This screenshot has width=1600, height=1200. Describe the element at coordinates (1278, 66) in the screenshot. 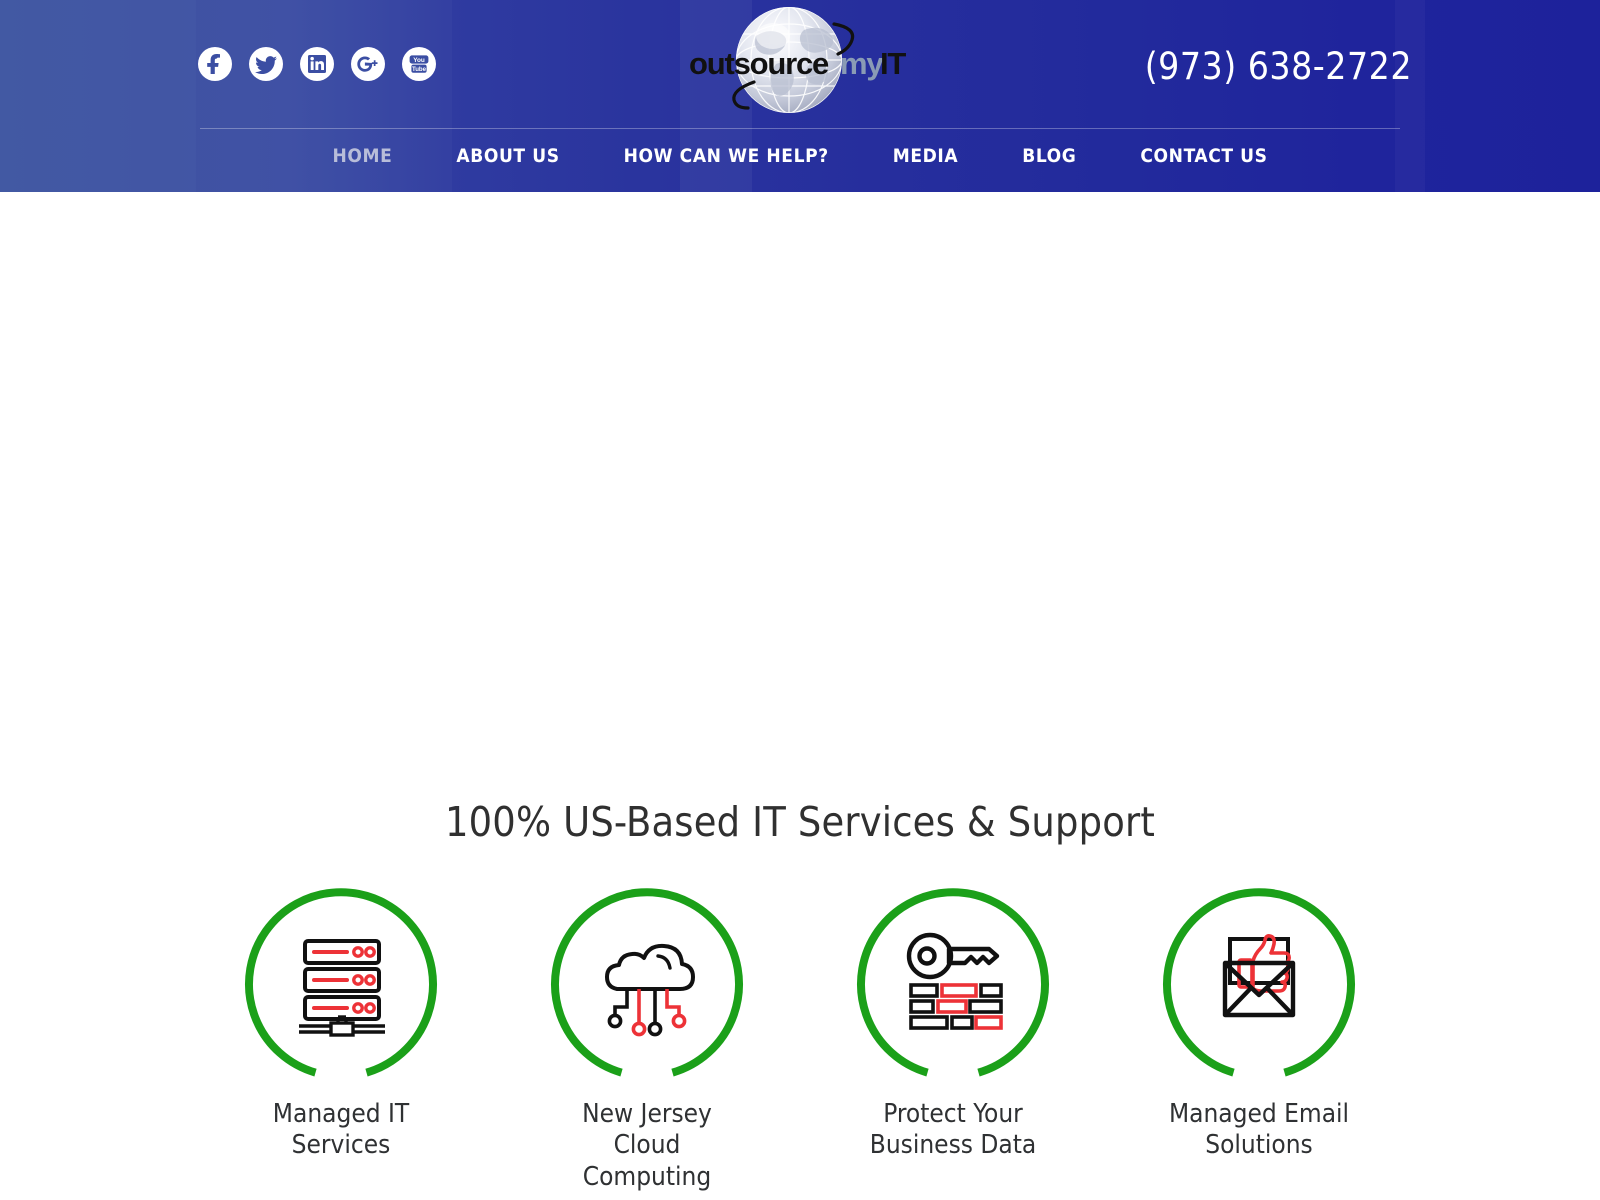

I see `phone-number: (973) 638-2722` at that location.